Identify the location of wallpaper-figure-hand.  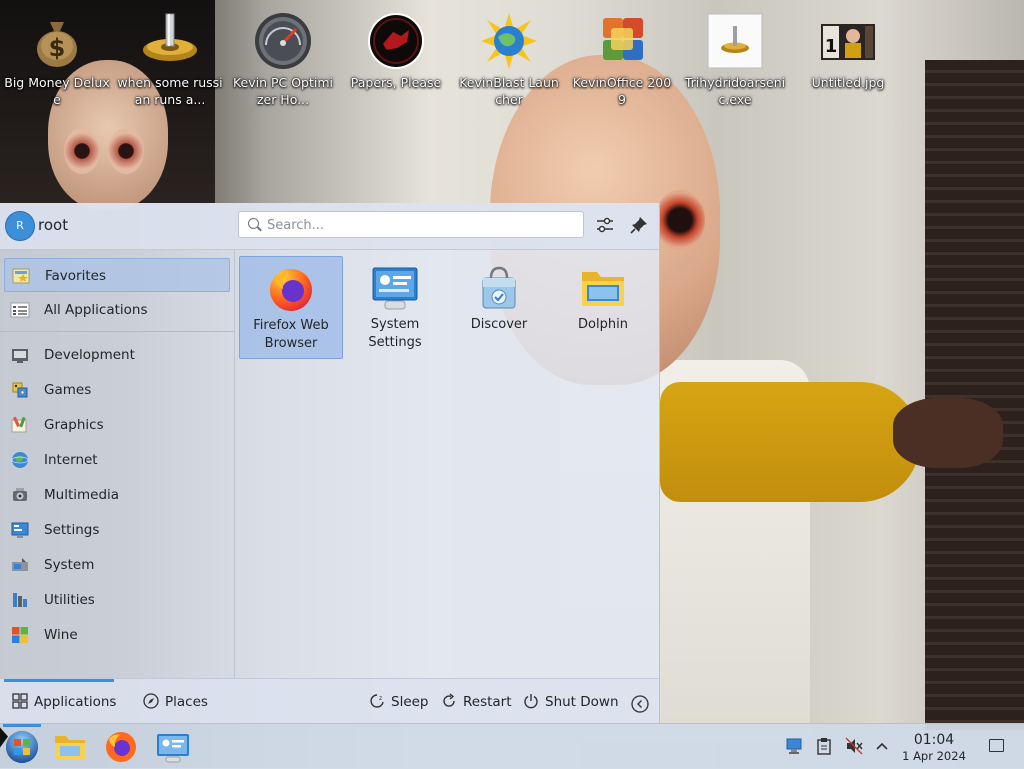
(948, 433).